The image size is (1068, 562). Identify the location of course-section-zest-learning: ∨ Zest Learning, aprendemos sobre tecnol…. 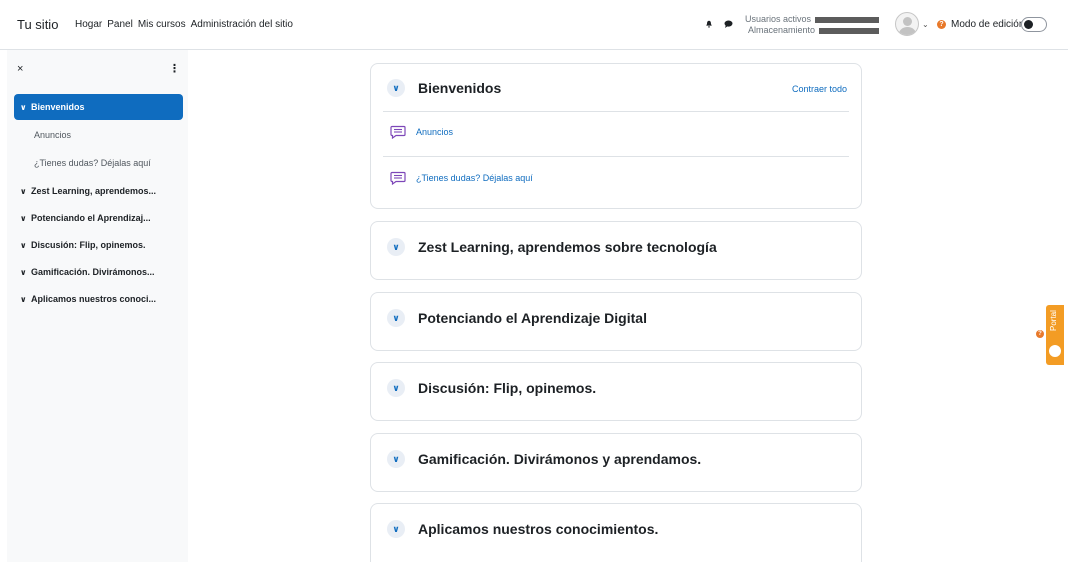
(616, 250).